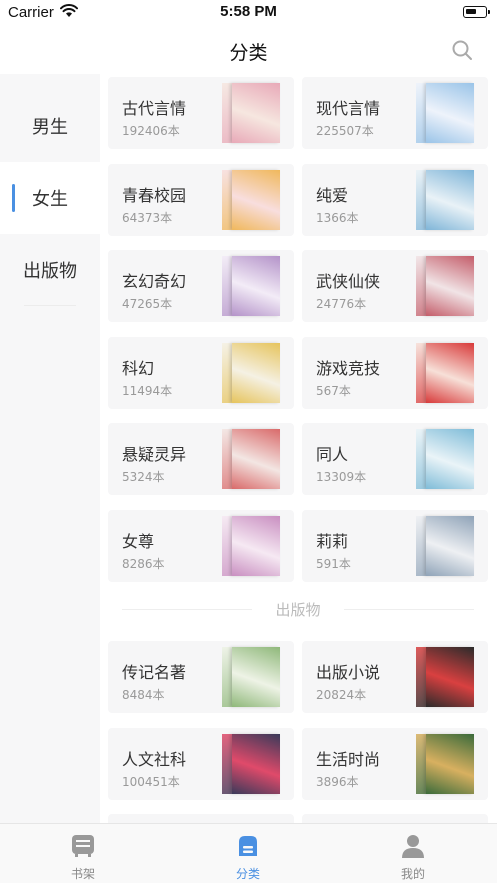  I want to click on bookshelf-icon, so click(83, 846).